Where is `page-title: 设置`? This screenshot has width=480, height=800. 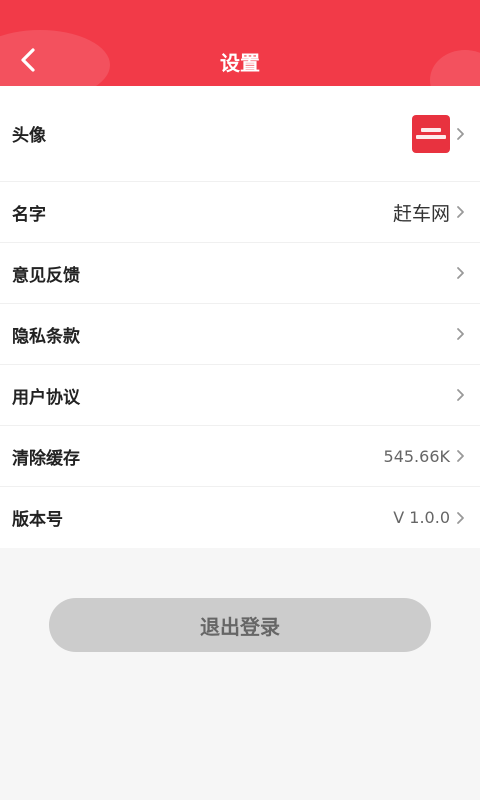 page-title: 设置 is located at coordinates (240, 63).